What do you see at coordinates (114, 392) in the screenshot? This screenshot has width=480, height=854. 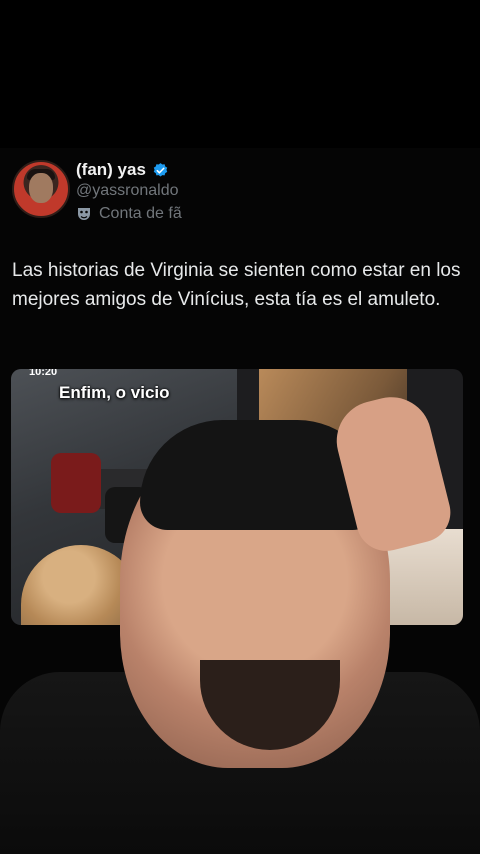 I see `media-caption: Enfim, o vicio` at bounding box center [114, 392].